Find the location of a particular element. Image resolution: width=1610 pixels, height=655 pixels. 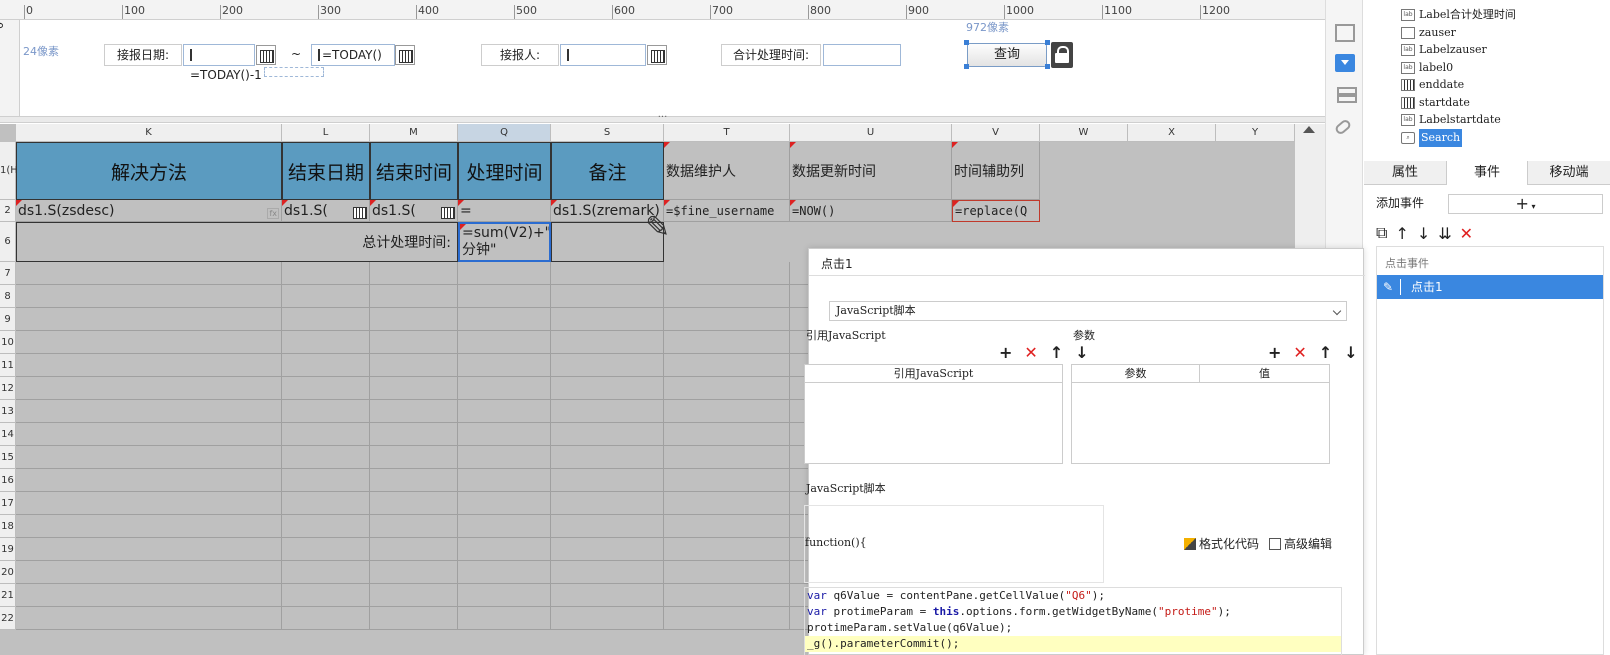

row-header: 16 is located at coordinates (8, 480).